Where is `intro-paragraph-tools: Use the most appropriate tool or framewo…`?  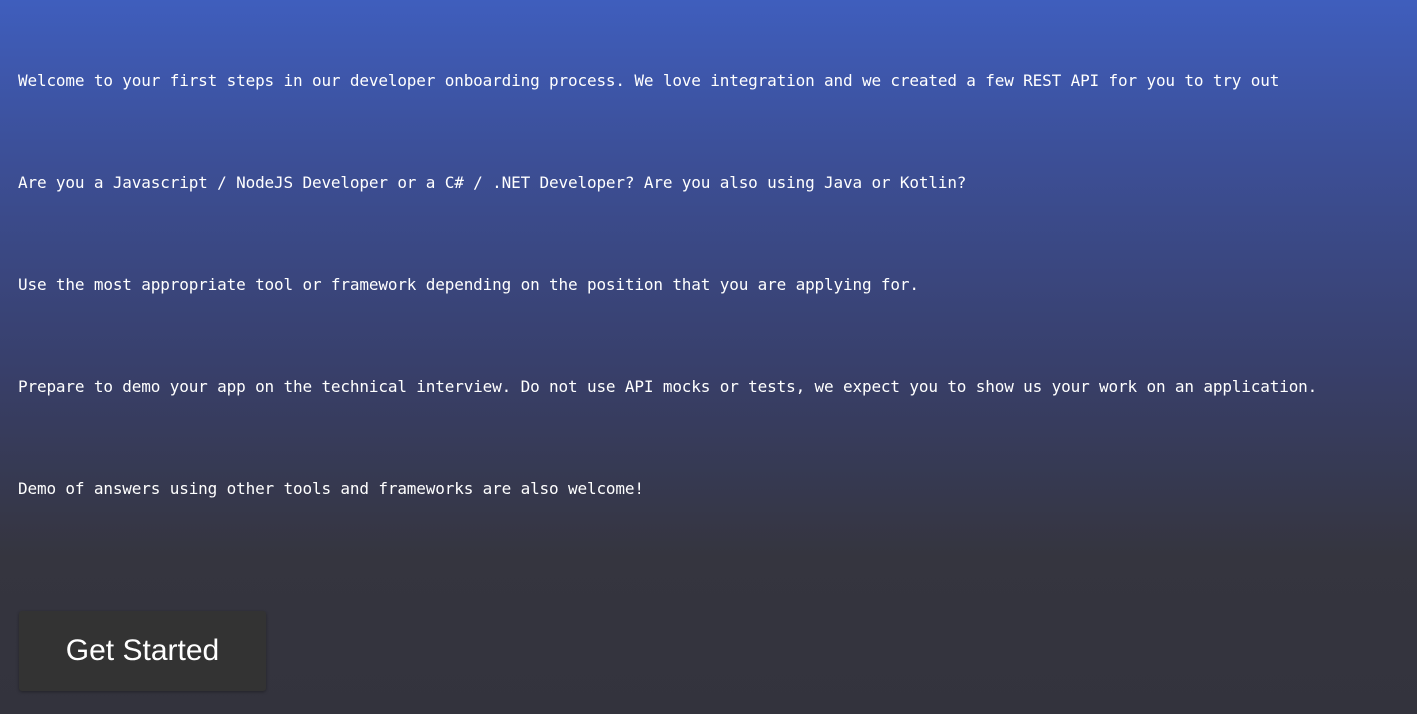
intro-paragraph-tools: Use the most appropriate tool or framewo… is located at coordinates (468, 284).